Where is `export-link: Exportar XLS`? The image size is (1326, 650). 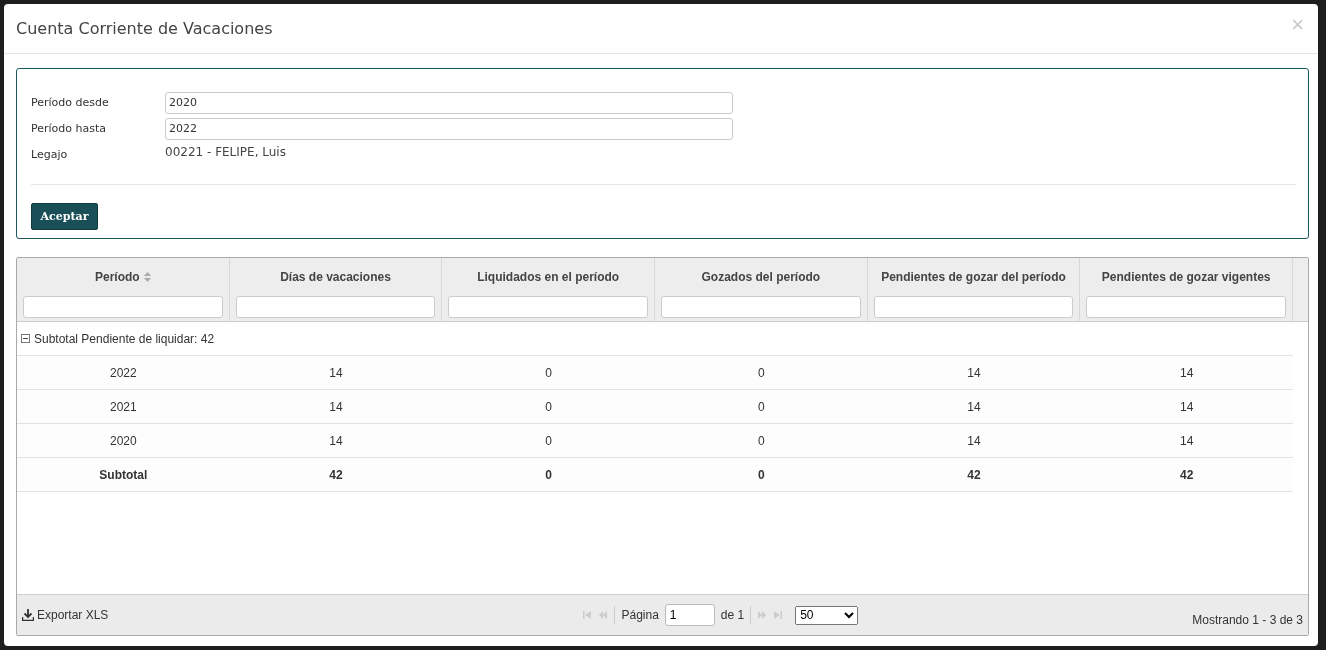
export-link: Exportar XLS is located at coordinates (65, 615).